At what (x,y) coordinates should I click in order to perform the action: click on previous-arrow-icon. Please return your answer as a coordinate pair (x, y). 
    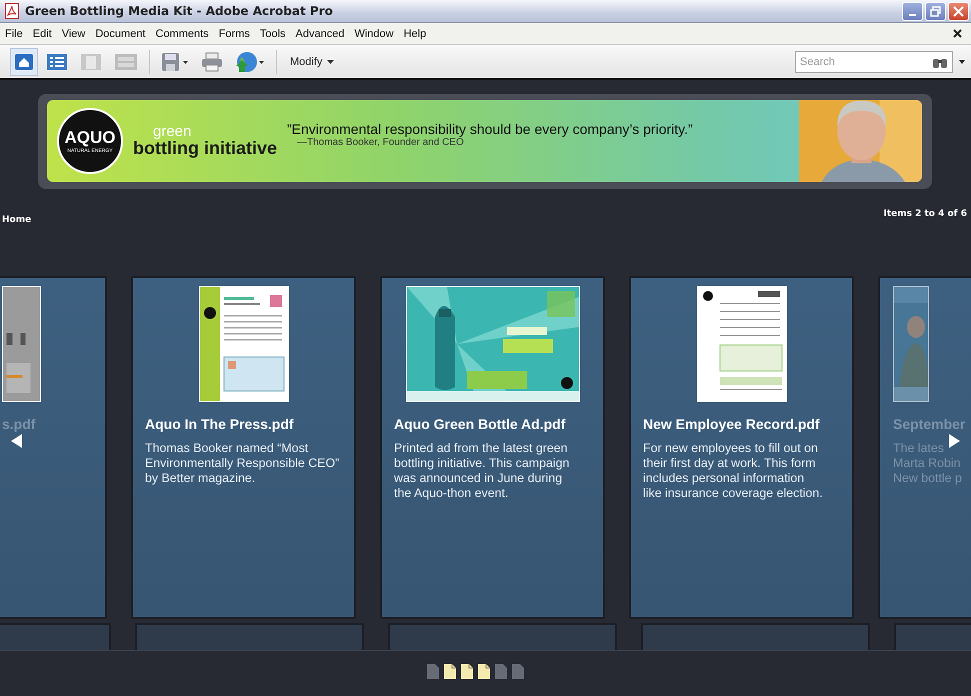
    Looking at the image, I should click on (17, 441).